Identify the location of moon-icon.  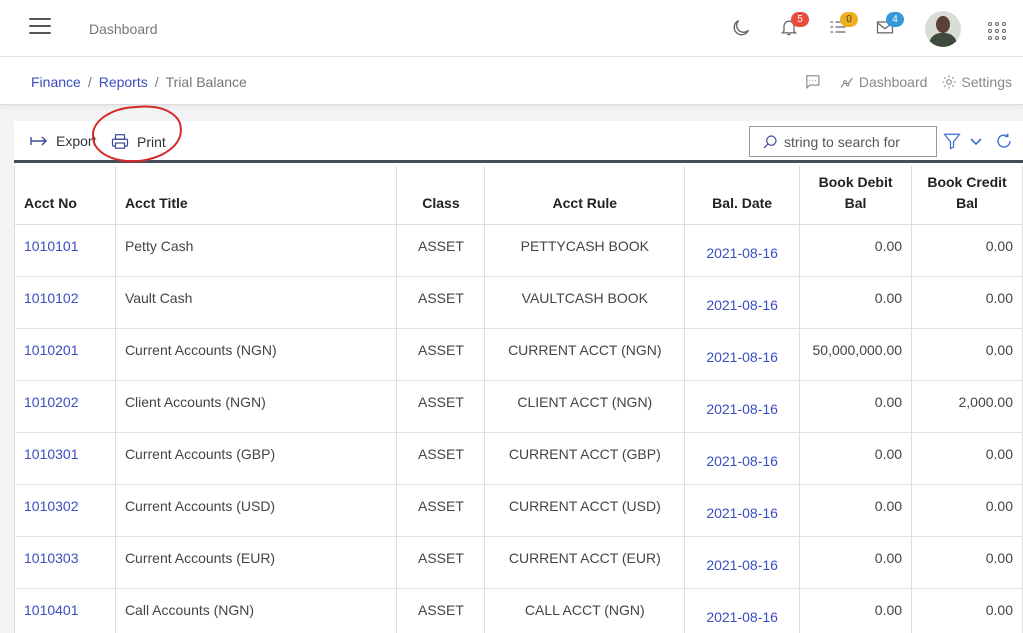
(742, 29).